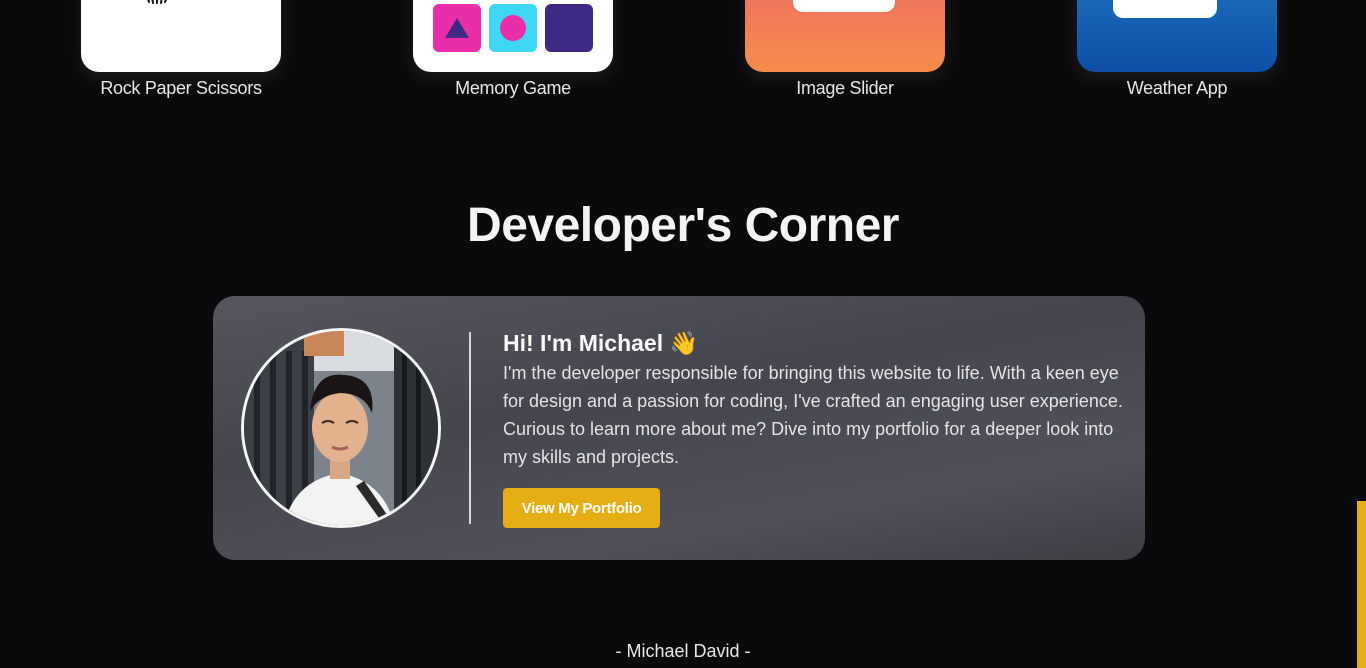 The width and height of the screenshot is (1366, 668). Describe the element at coordinates (457, 28) in the screenshot. I see `triangle-tile-icon` at that location.